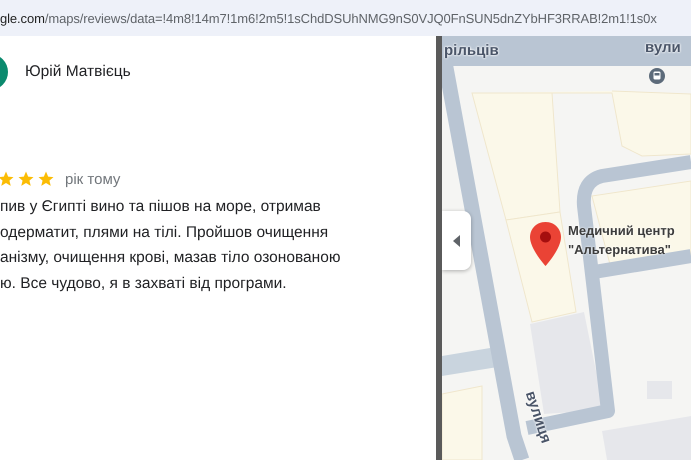 This screenshot has height=460, width=691. I want to click on address-bar: gle.com/maps/reviews/data=!4m8!14m7!1m6!2m5!1sChdDSUhNMG9nS0VJQ0FnSUN5dnZYbHF3RRAB!2m1!1s0x, so click(345, 18).